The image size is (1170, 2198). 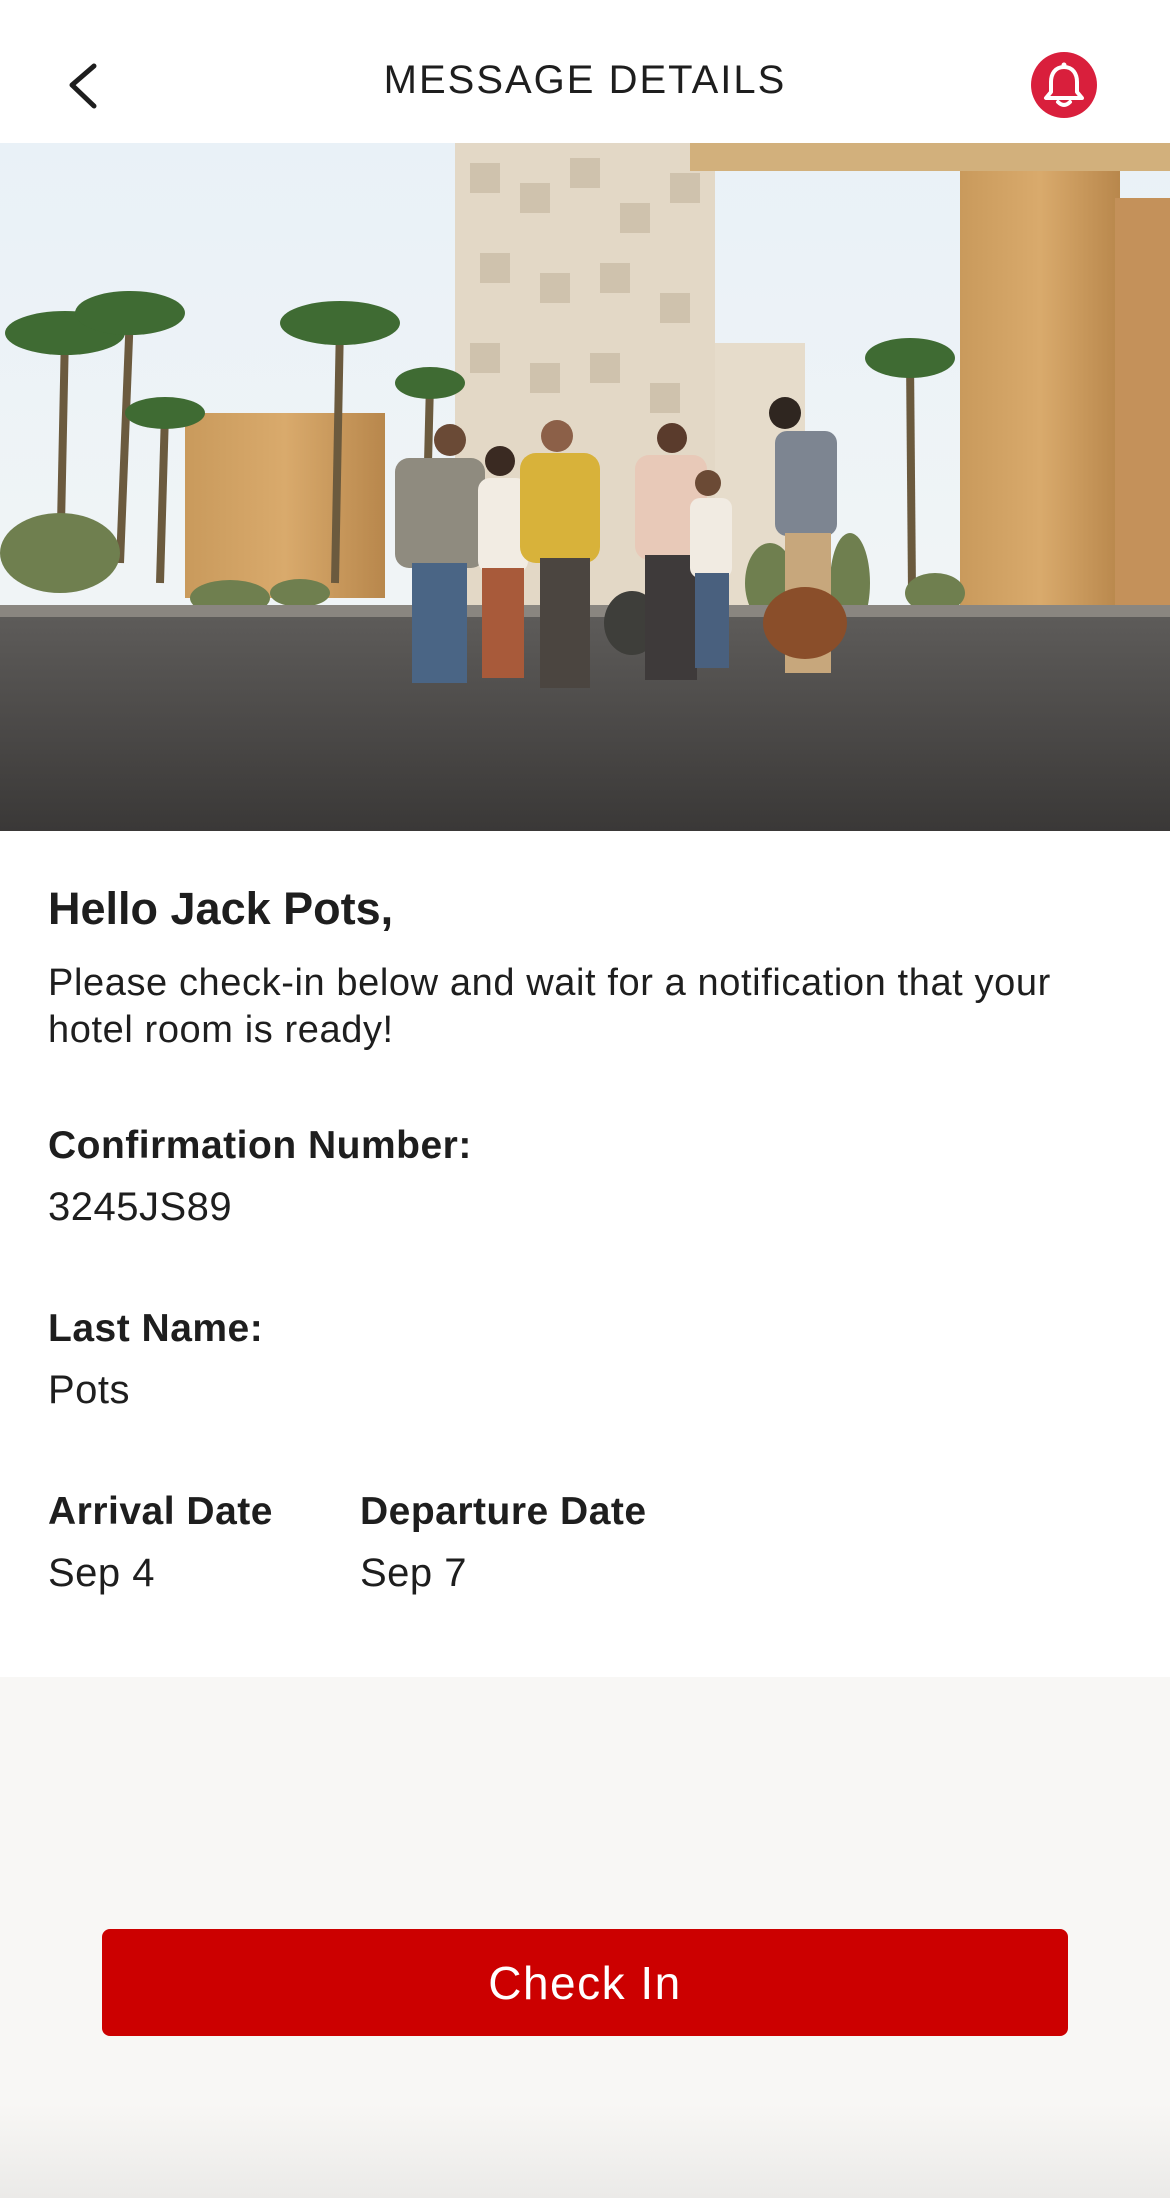 I want to click on check-in-button: Check In, so click(x=585, y=1982).